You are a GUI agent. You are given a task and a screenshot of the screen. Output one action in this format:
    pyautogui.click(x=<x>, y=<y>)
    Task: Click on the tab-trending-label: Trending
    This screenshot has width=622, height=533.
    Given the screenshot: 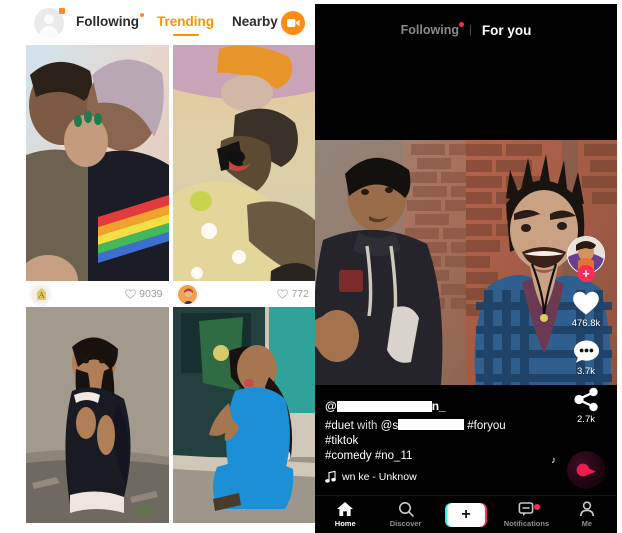 What is the action you would take?
    pyautogui.click(x=185, y=21)
    